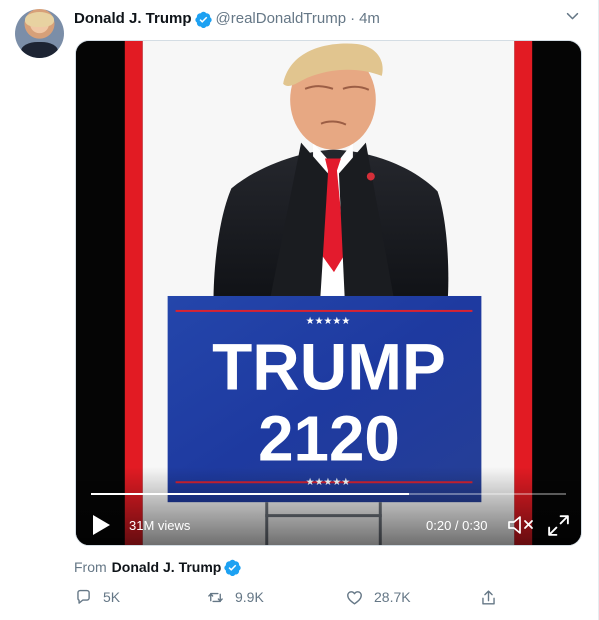 Image resolution: width=599 pixels, height=620 pixels. I want to click on reply-icon, so click(83, 596).